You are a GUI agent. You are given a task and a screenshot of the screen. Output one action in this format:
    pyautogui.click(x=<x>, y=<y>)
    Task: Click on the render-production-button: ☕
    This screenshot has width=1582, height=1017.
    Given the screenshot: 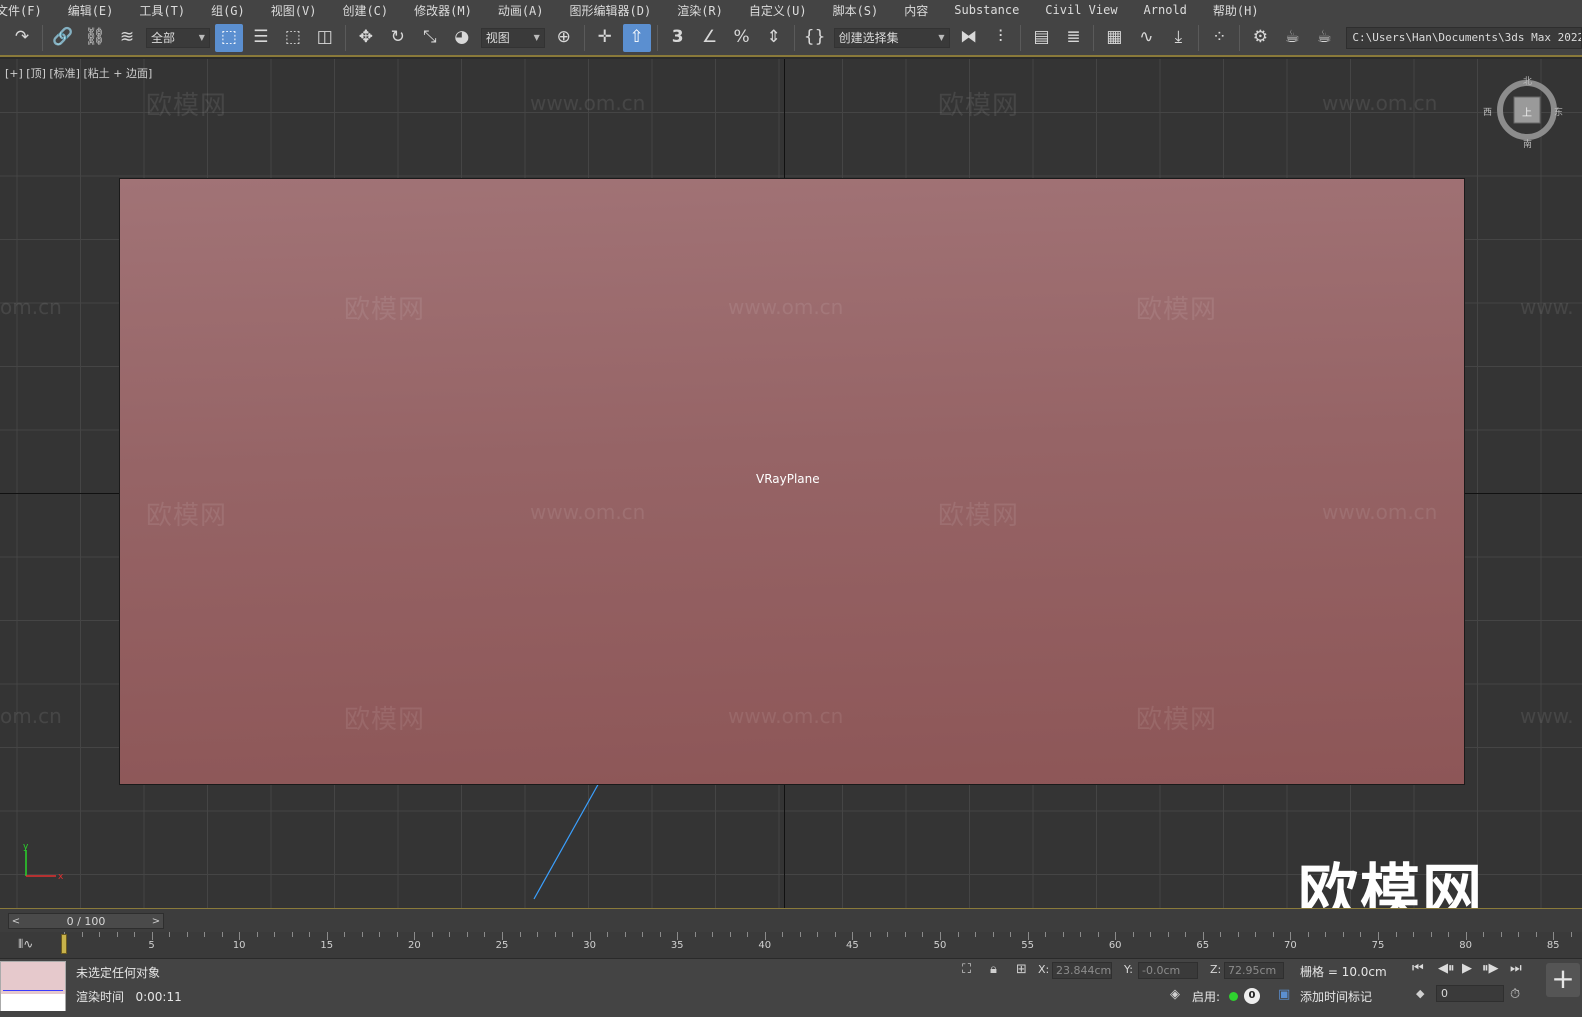 What is the action you would take?
    pyautogui.click(x=1324, y=38)
    